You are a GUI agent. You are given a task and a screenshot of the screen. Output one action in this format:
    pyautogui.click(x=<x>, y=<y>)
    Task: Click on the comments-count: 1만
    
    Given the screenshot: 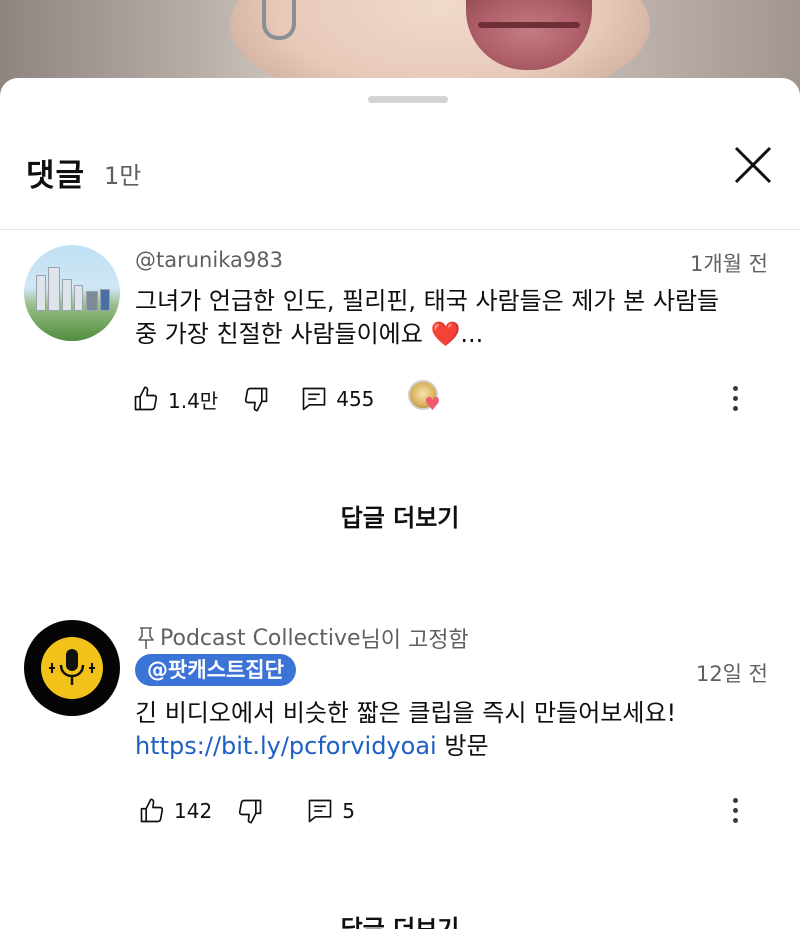 What is the action you would take?
    pyautogui.click(x=123, y=176)
    